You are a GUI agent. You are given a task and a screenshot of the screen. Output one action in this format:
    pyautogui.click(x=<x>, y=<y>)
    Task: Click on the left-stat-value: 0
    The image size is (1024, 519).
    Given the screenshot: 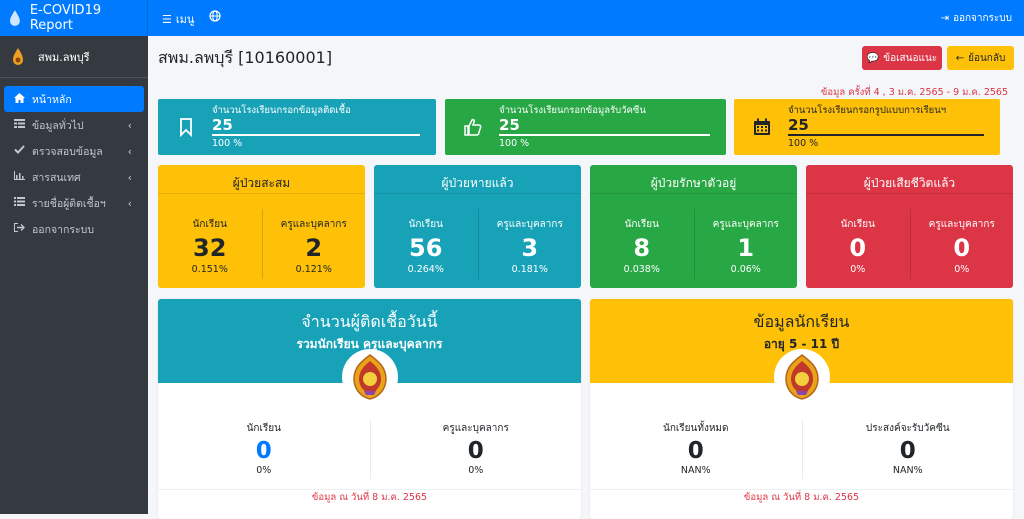 What is the action you would take?
    pyautogui.click(x=695, y=451)
    